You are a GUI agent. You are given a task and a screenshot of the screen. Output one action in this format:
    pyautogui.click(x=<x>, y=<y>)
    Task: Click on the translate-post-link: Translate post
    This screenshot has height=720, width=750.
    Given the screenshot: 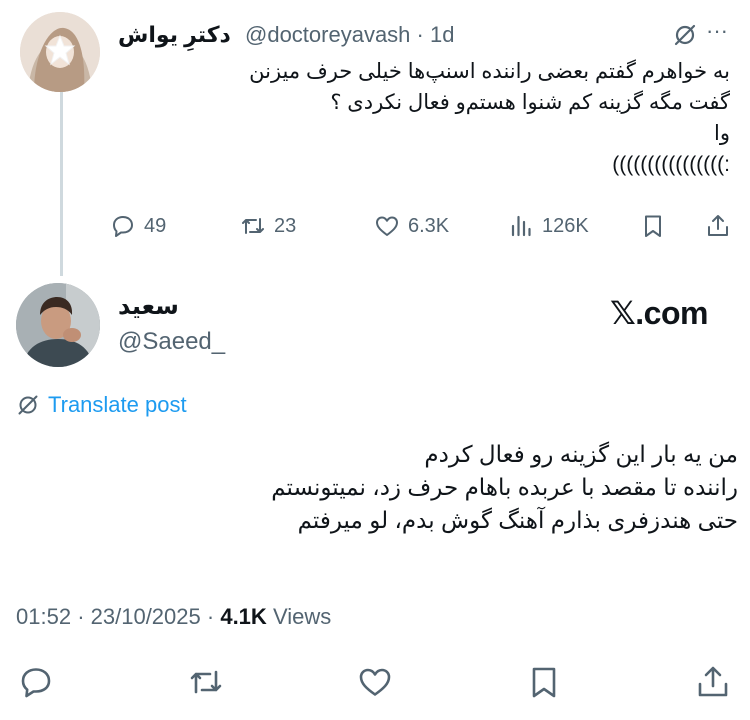 What is the action you would take?
    pyautogui.click(x=101, y=405)
    